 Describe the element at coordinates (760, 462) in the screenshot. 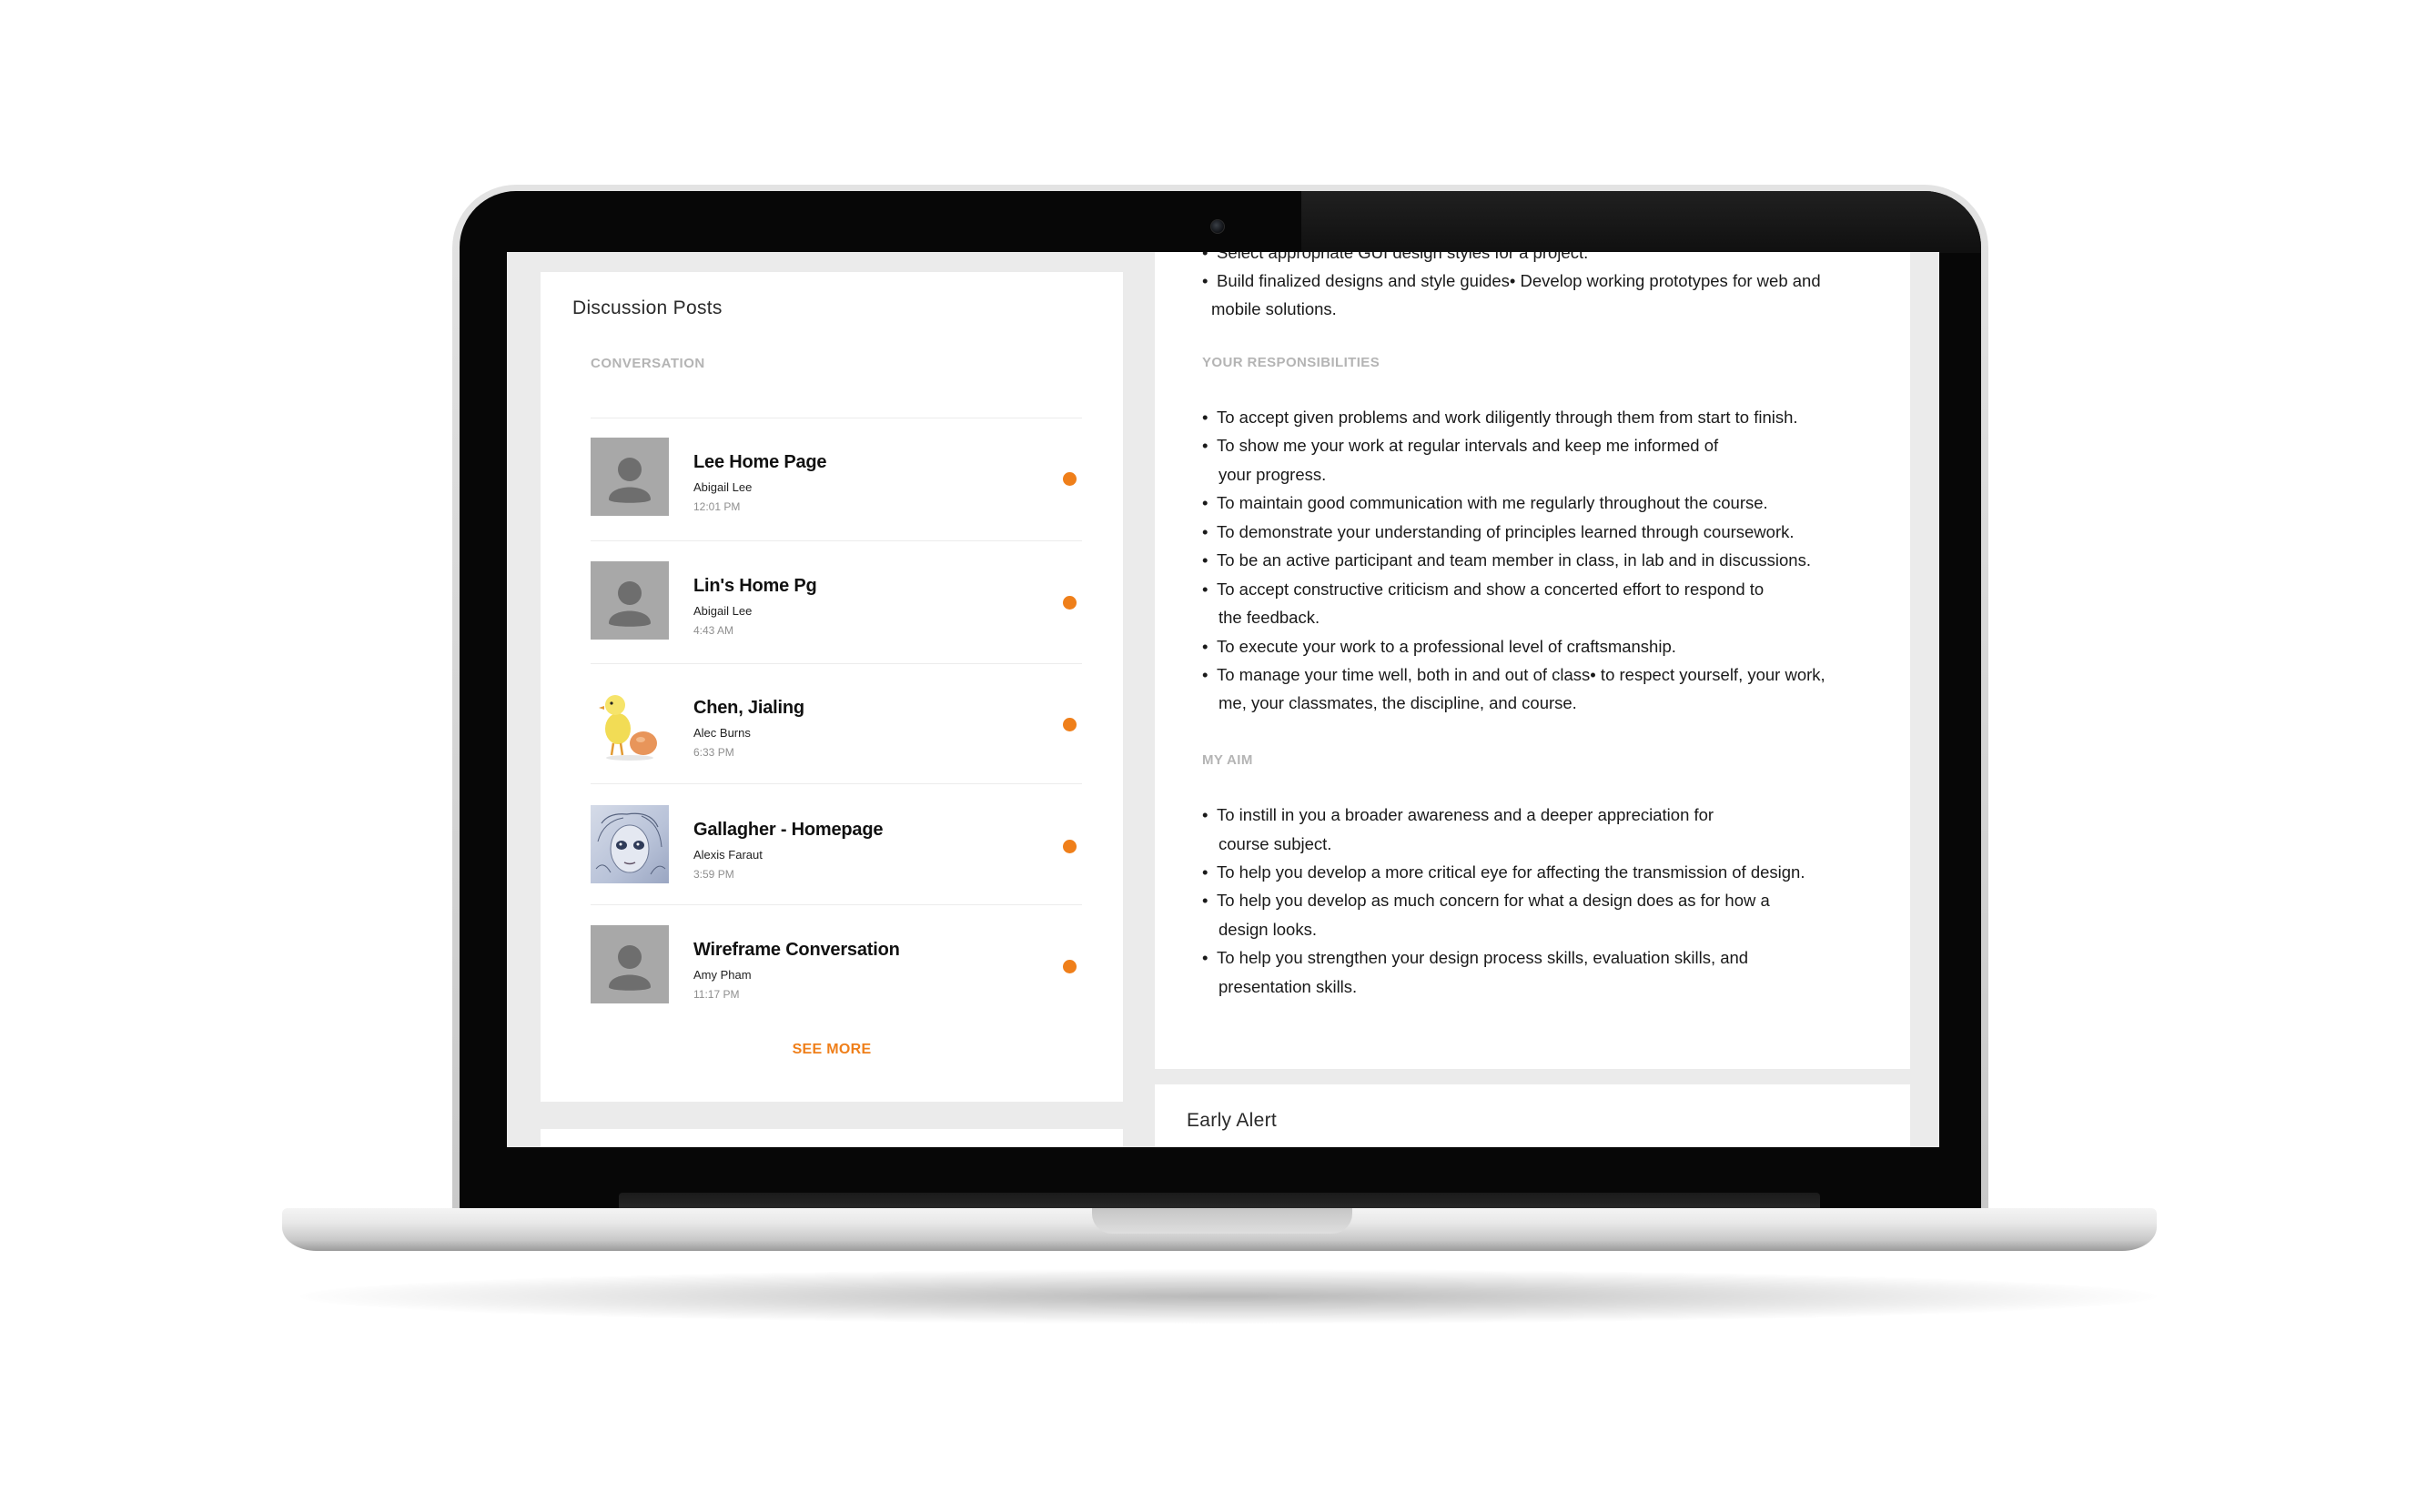

I see `post-title: Lee Home Page` at that location.